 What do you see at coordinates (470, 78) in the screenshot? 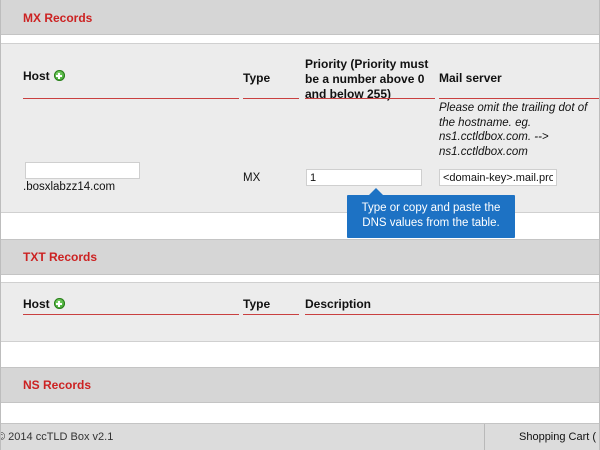
I see `mx-mail-server-header: Mail server` at bounding box center [470, 78].